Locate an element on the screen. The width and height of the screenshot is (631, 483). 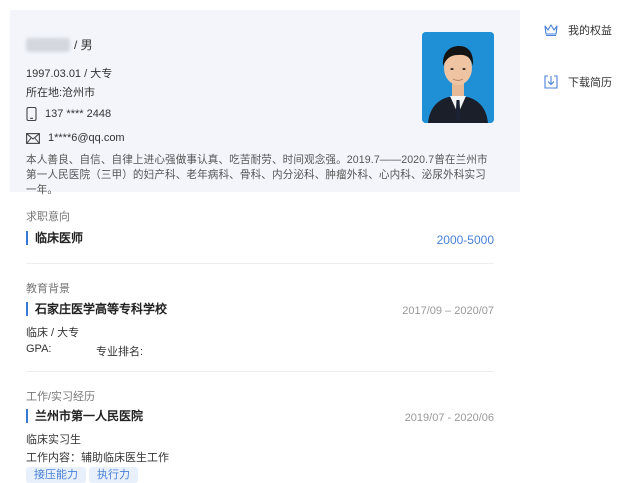
email-row: 1****6@qq.com is located at coordinates (75, 138).